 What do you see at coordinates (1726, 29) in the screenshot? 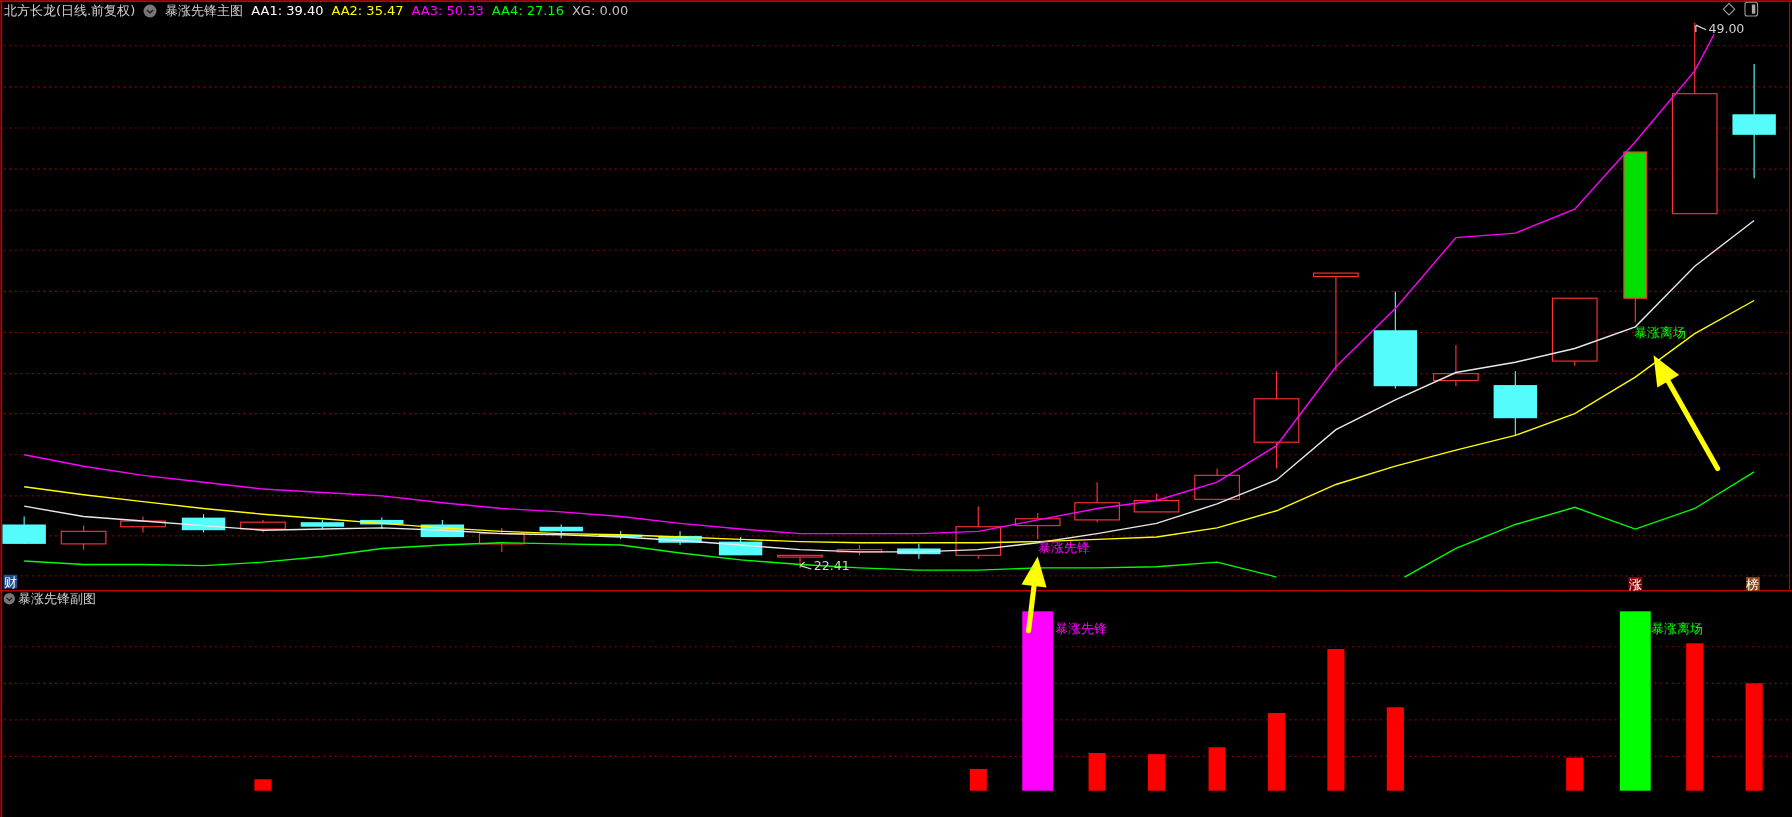
I see `price-label: 49.00` at bounding box center [1726, 29].